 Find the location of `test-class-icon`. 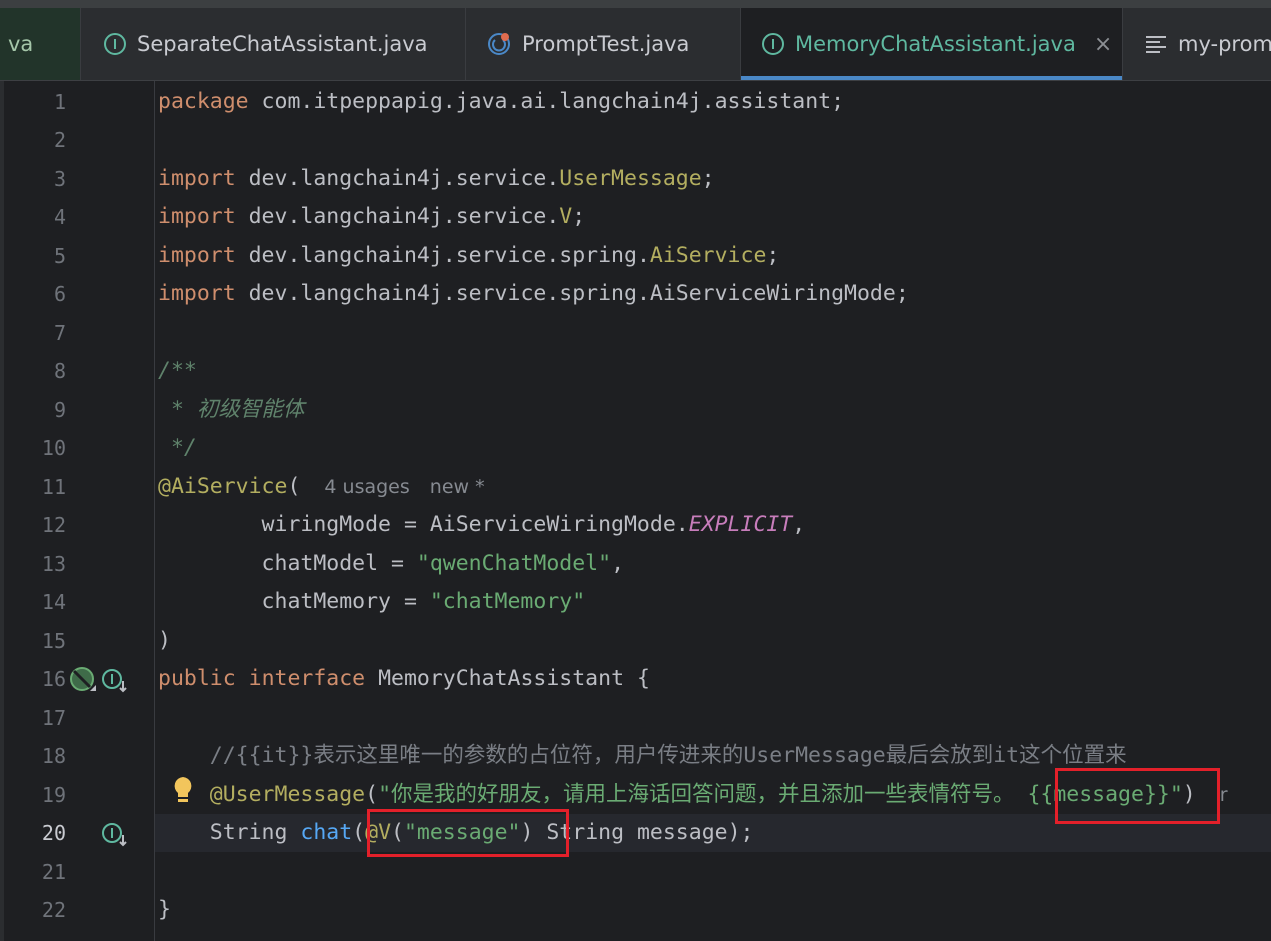

test-class-icon is located at coordinates (499, 44).